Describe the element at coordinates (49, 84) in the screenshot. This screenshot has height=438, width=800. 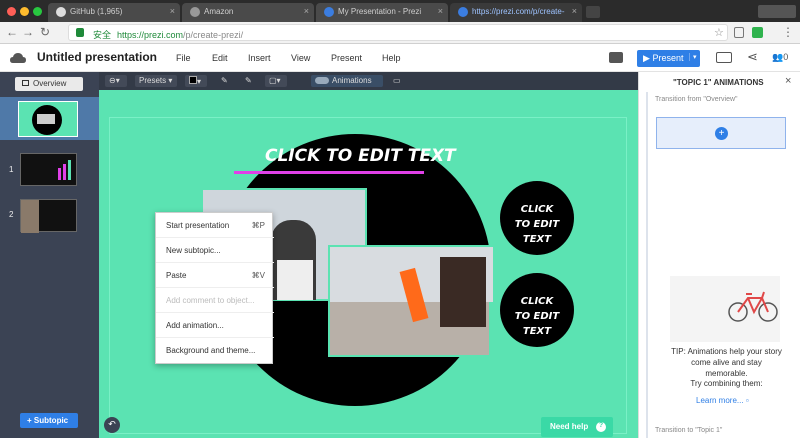
I see `overview-button: Overview` at that location.